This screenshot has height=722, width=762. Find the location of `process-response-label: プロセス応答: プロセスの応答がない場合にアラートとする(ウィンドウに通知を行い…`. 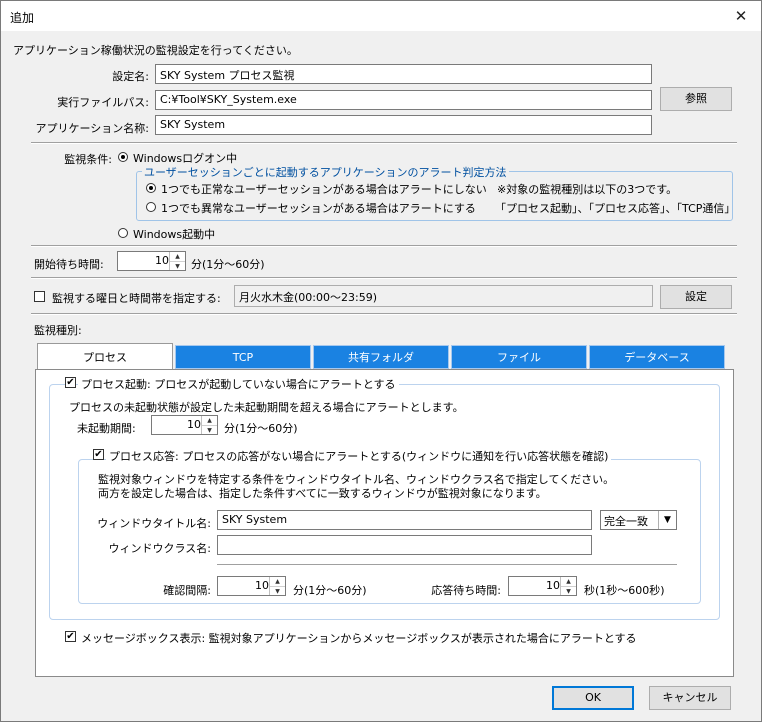

process-response-label: プロセス応答: プロセスの応答がない場合にアラートとする(ウィンドウに通知を行い… is located at coordinates (359, 456).